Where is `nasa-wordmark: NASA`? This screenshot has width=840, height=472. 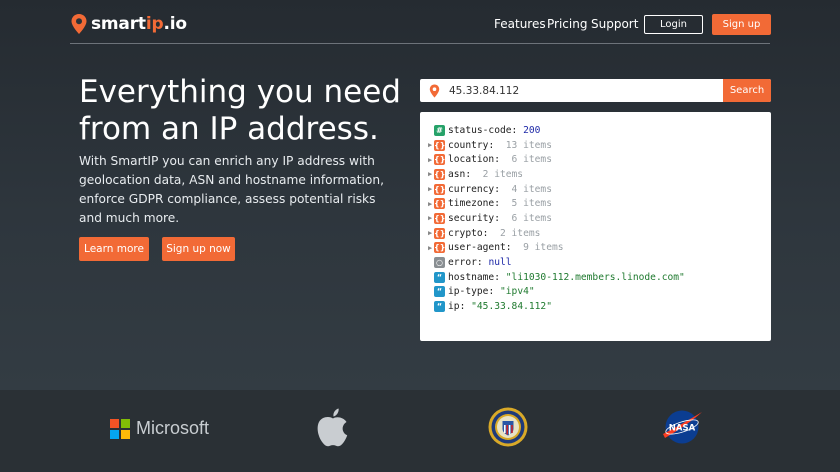 nasa-wordmark: NASA is located at coordinates (682, 429).